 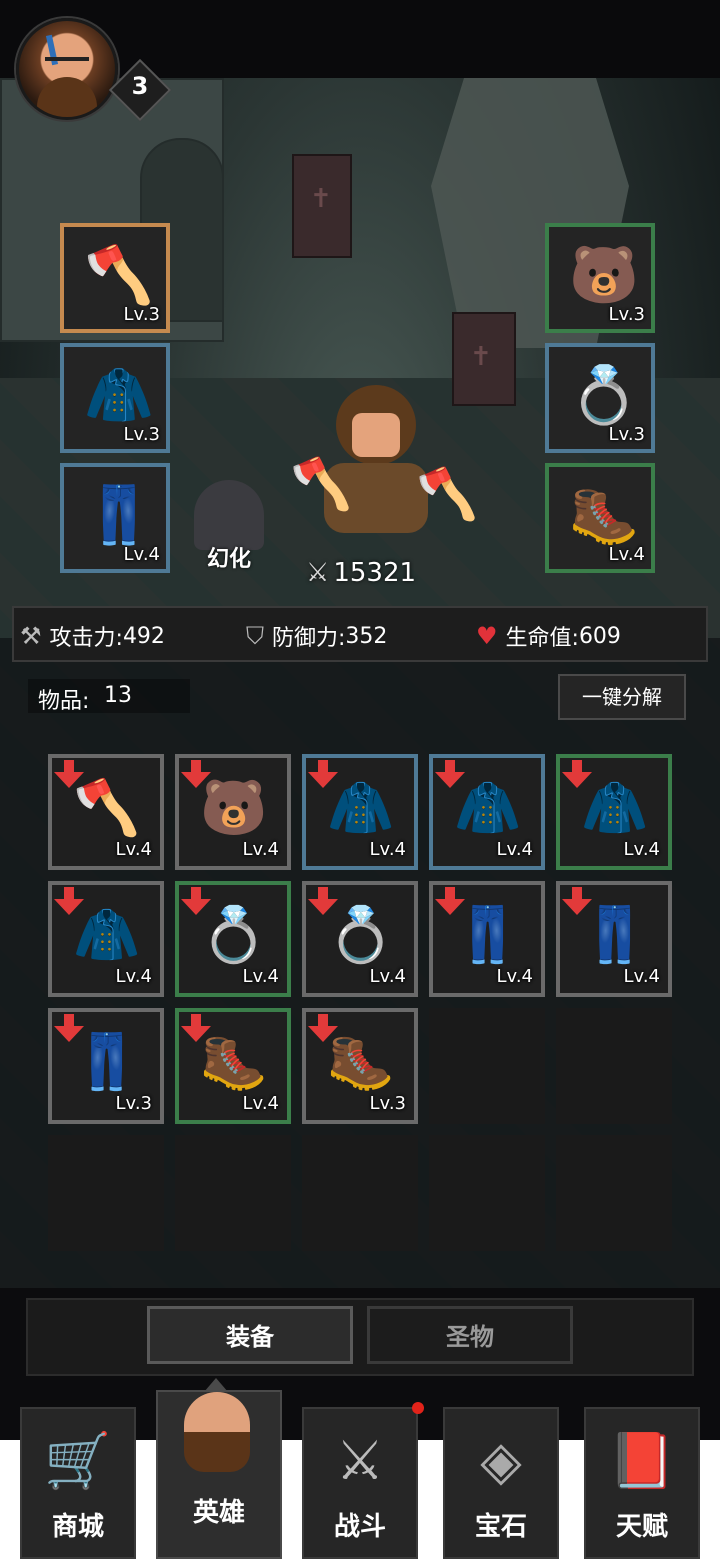 I want to click on nav-shop-label: 商城, so click(x=77, y=1527).